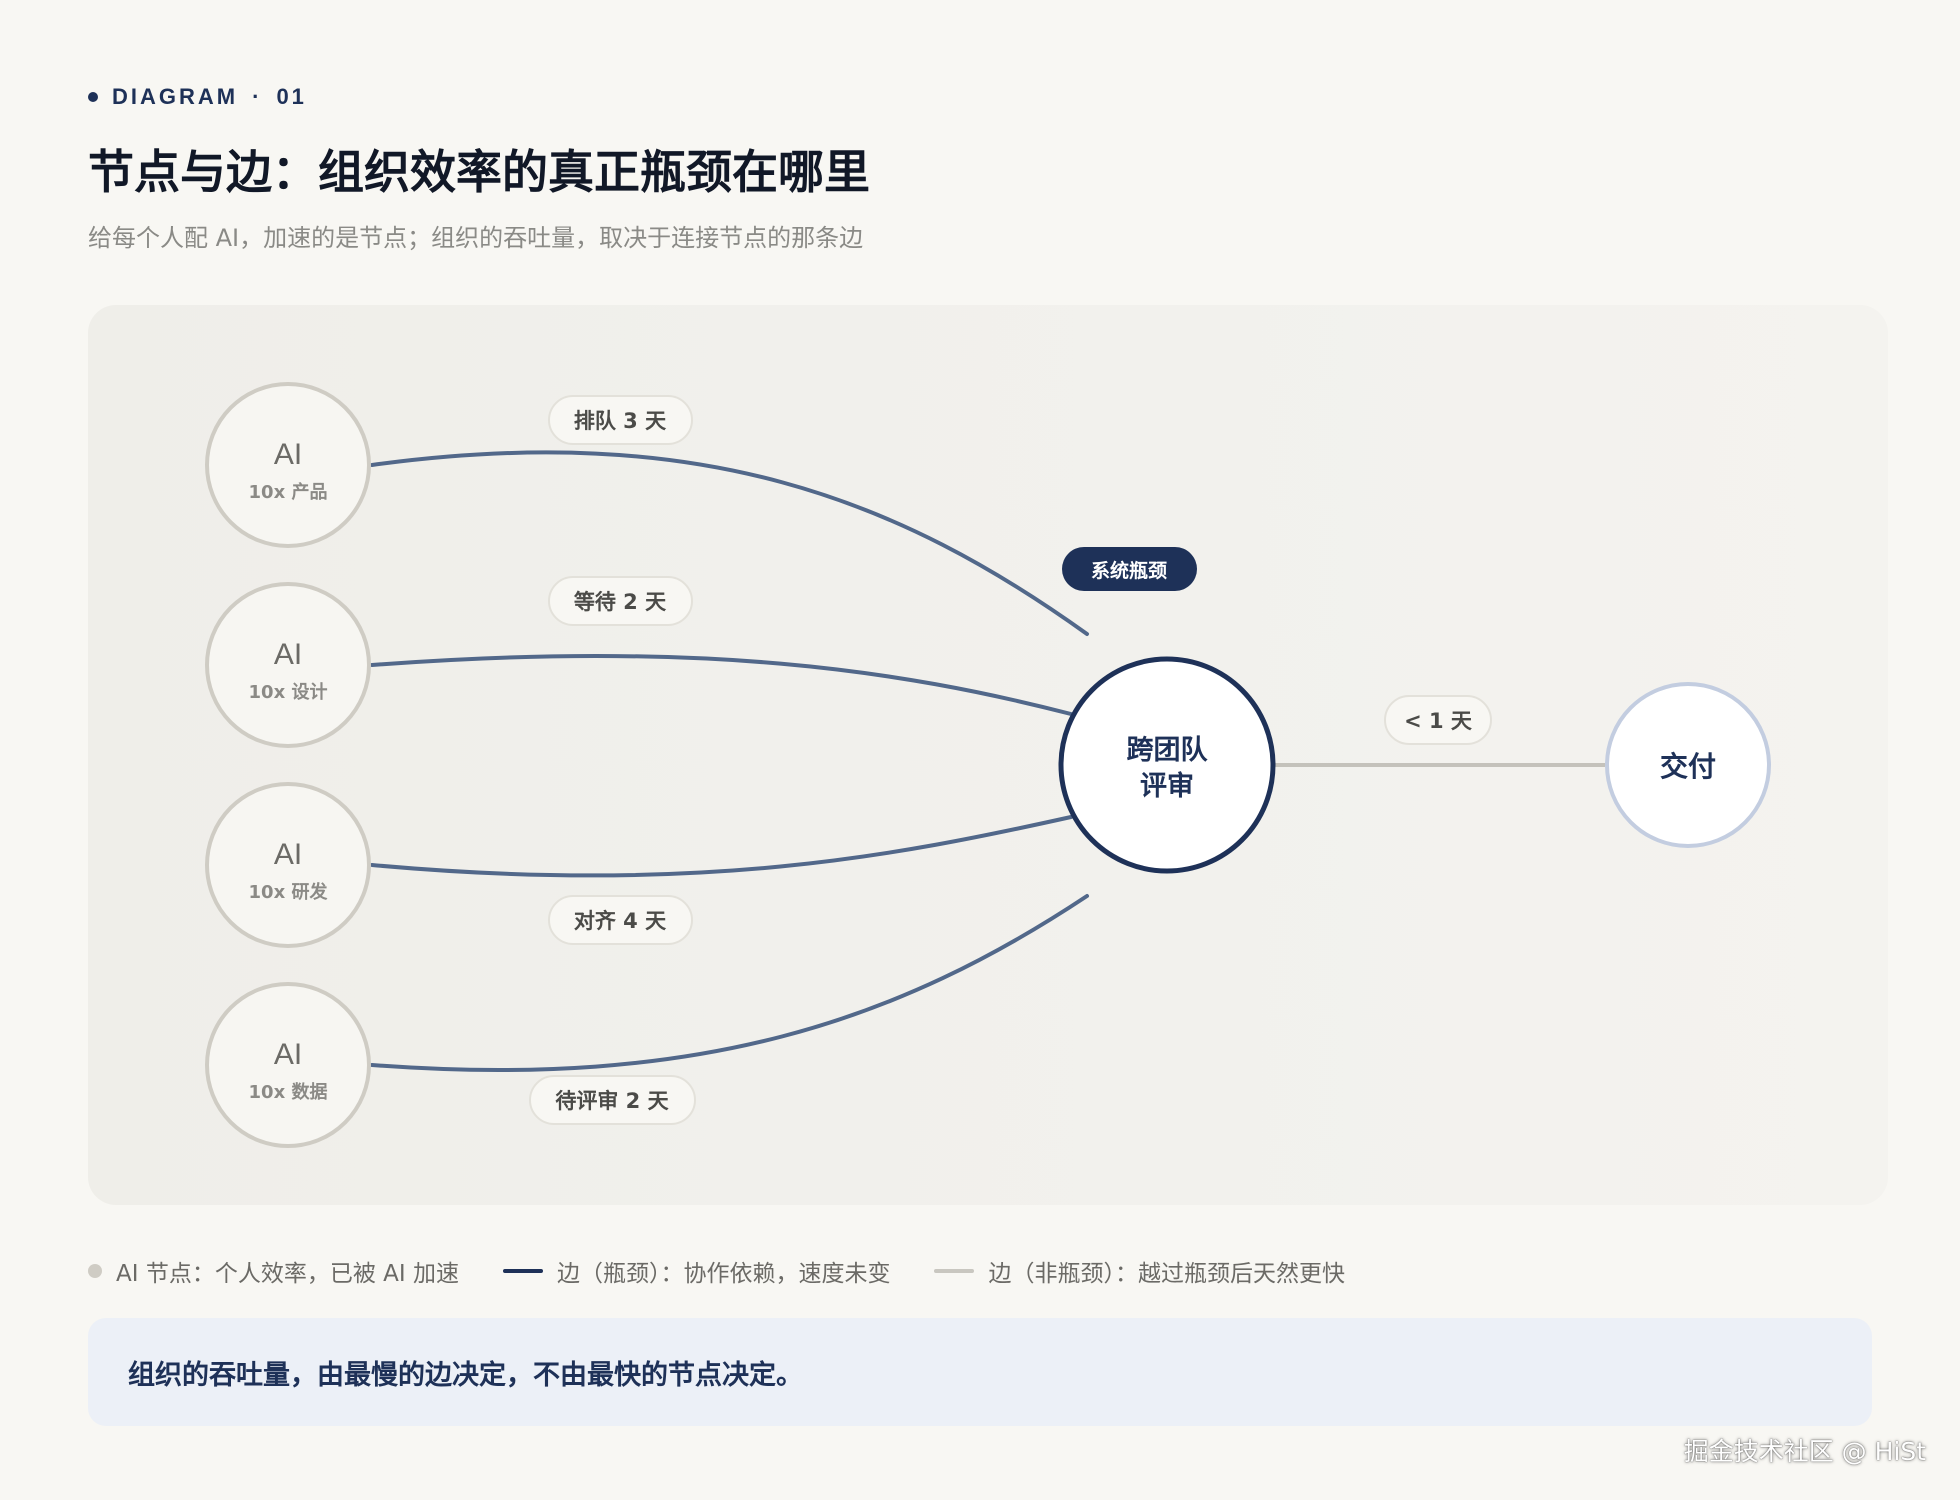 This screenshot has width=1960, height=1500. I want to click on svg-text: < 1 天, so click(1438, 721).